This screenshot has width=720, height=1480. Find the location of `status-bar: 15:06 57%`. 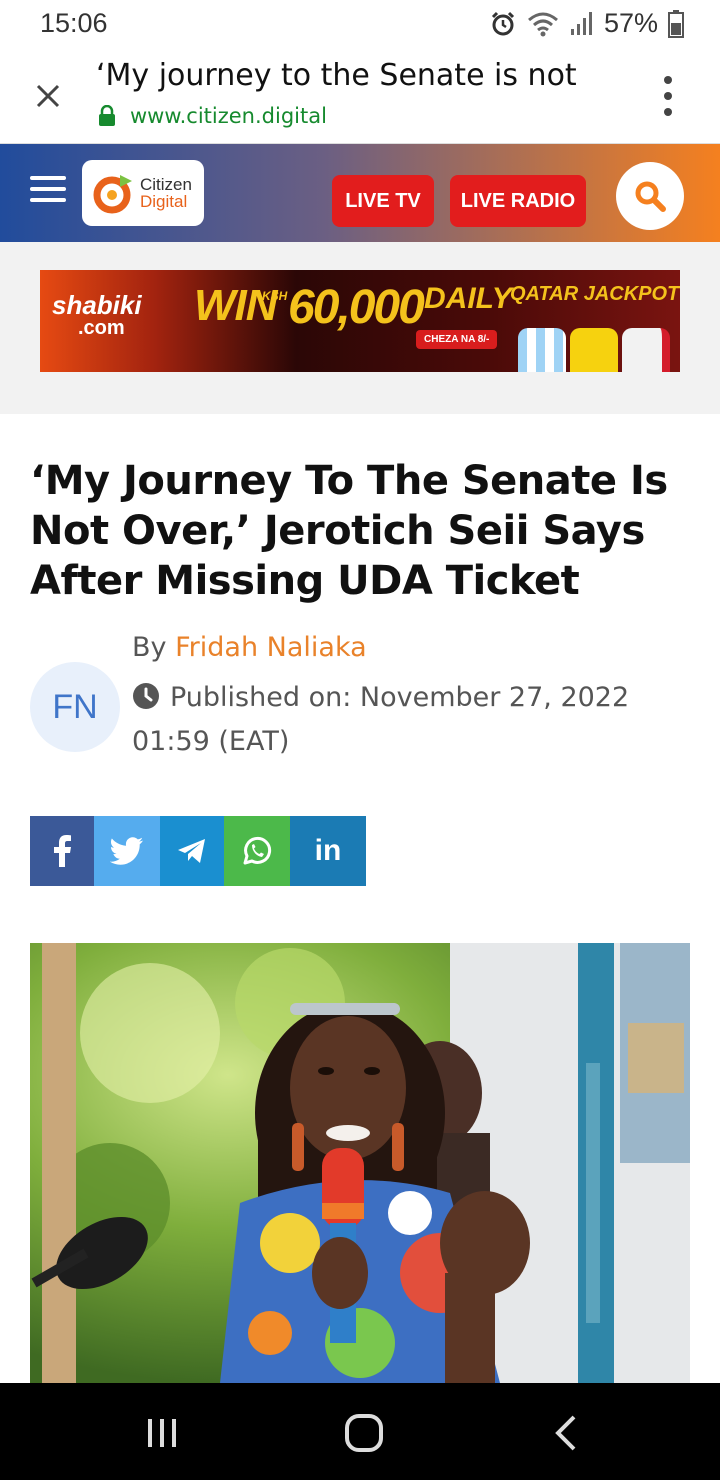

status-bar: 15:06 57% is located at coordinates (360, 24).